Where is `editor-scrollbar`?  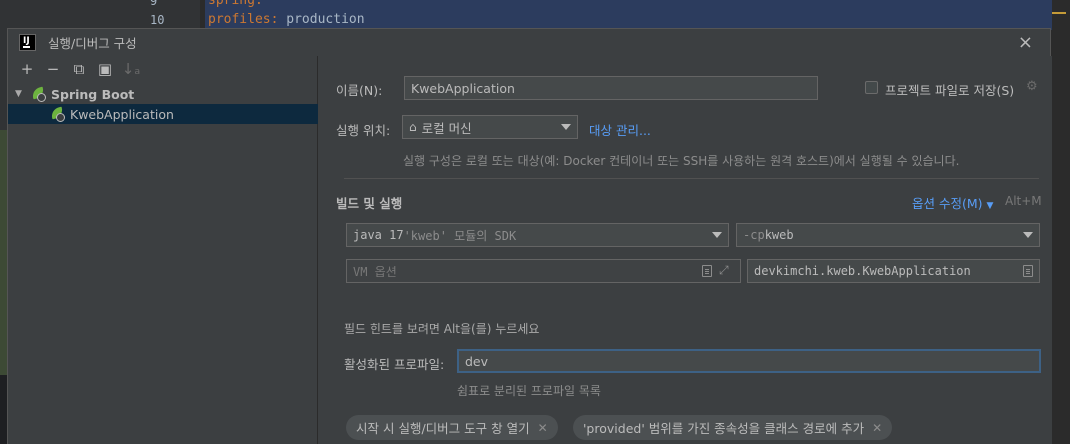 editor-scrollbar is located at coordinates (1061, 222).